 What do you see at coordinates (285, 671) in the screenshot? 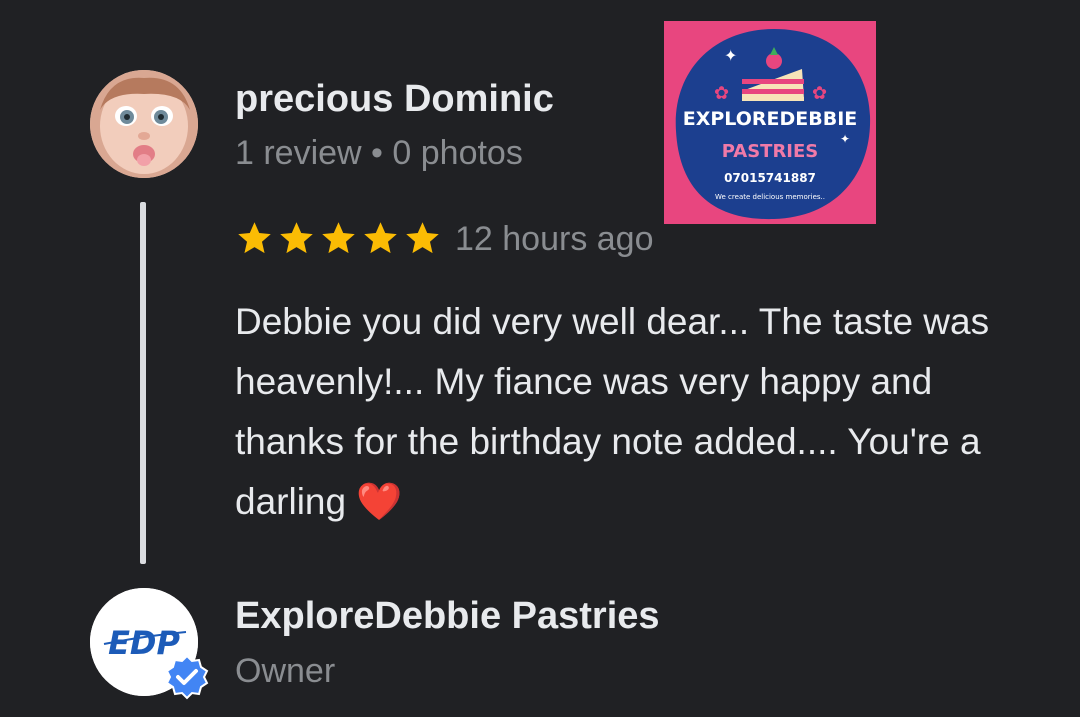
I see `owner-role: Owner` at bounding box center [285, 671].